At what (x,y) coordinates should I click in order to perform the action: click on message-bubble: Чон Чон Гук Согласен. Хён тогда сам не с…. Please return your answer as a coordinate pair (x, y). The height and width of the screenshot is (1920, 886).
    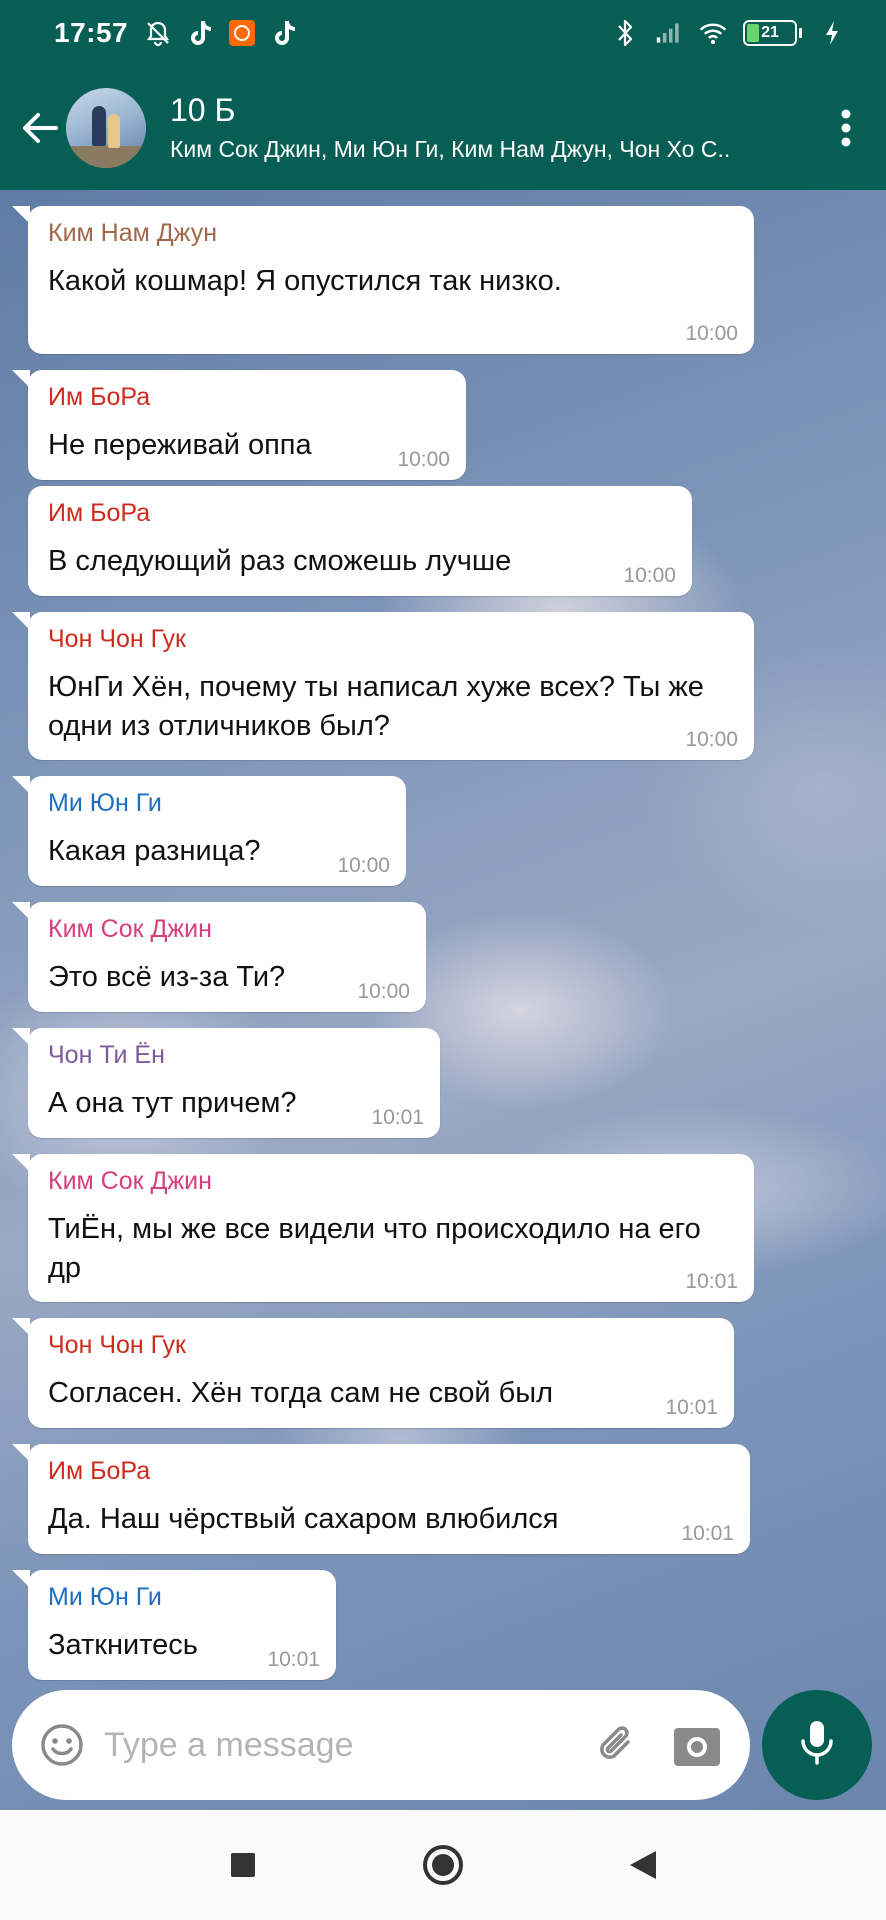
    Looking at the image, I should click on (373, 1373).